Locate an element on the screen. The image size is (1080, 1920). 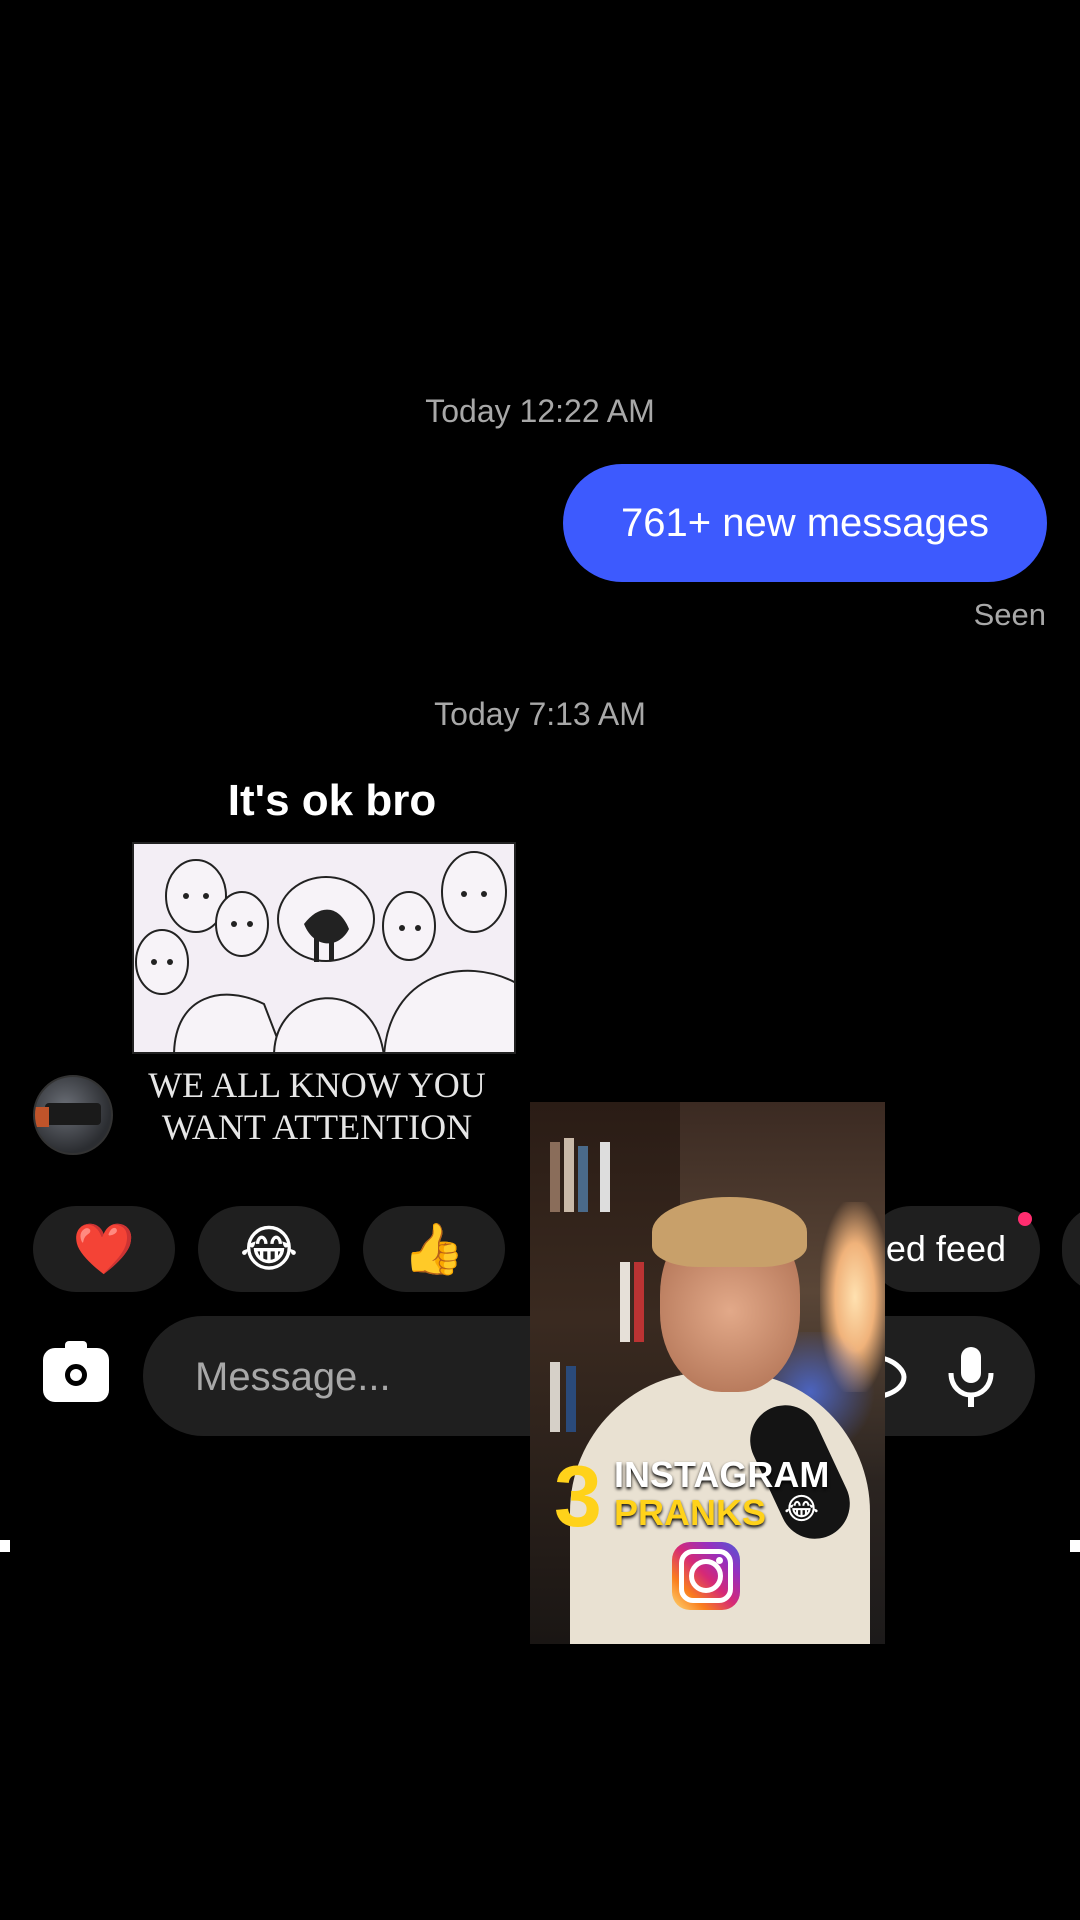
video-title-line-1: INSTAGRAM is located at coordinates (722, 1474).